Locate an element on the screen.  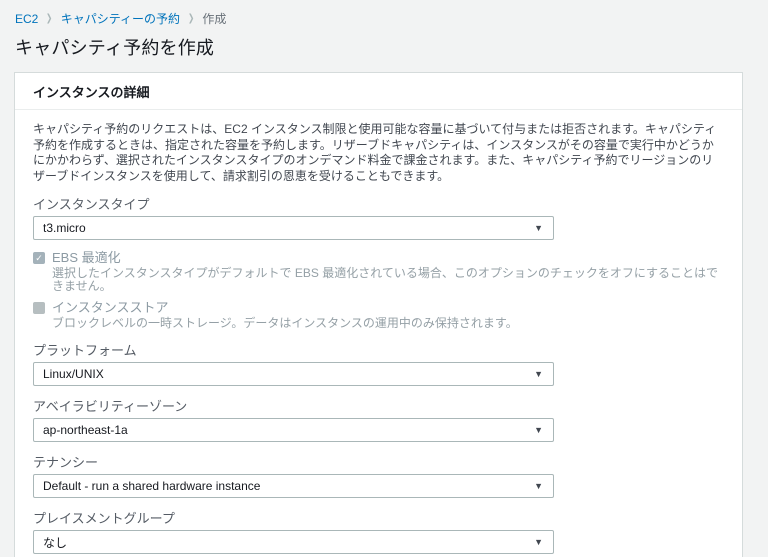
field-platform: プラットフォーム Linux/UNIX ▼ is located at coordinates (378, 364).